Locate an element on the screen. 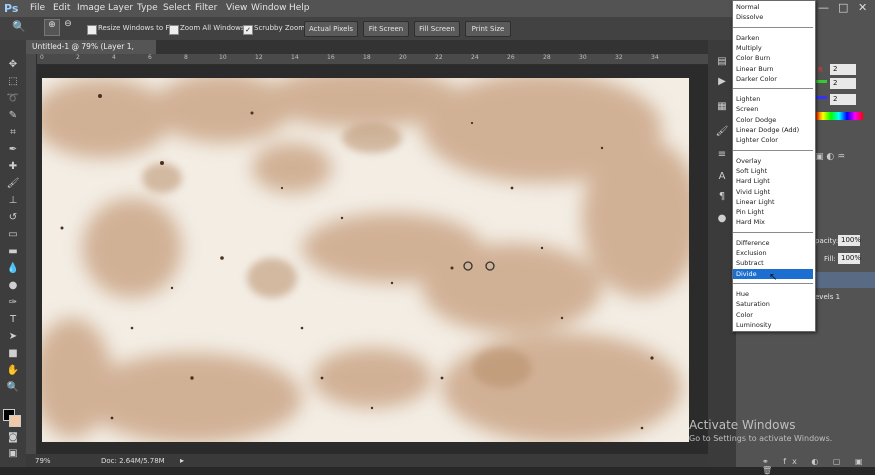 This screenshot has height=475, width=875. crop-tool-icon: ⌗ is located at coordinates (13, 133).